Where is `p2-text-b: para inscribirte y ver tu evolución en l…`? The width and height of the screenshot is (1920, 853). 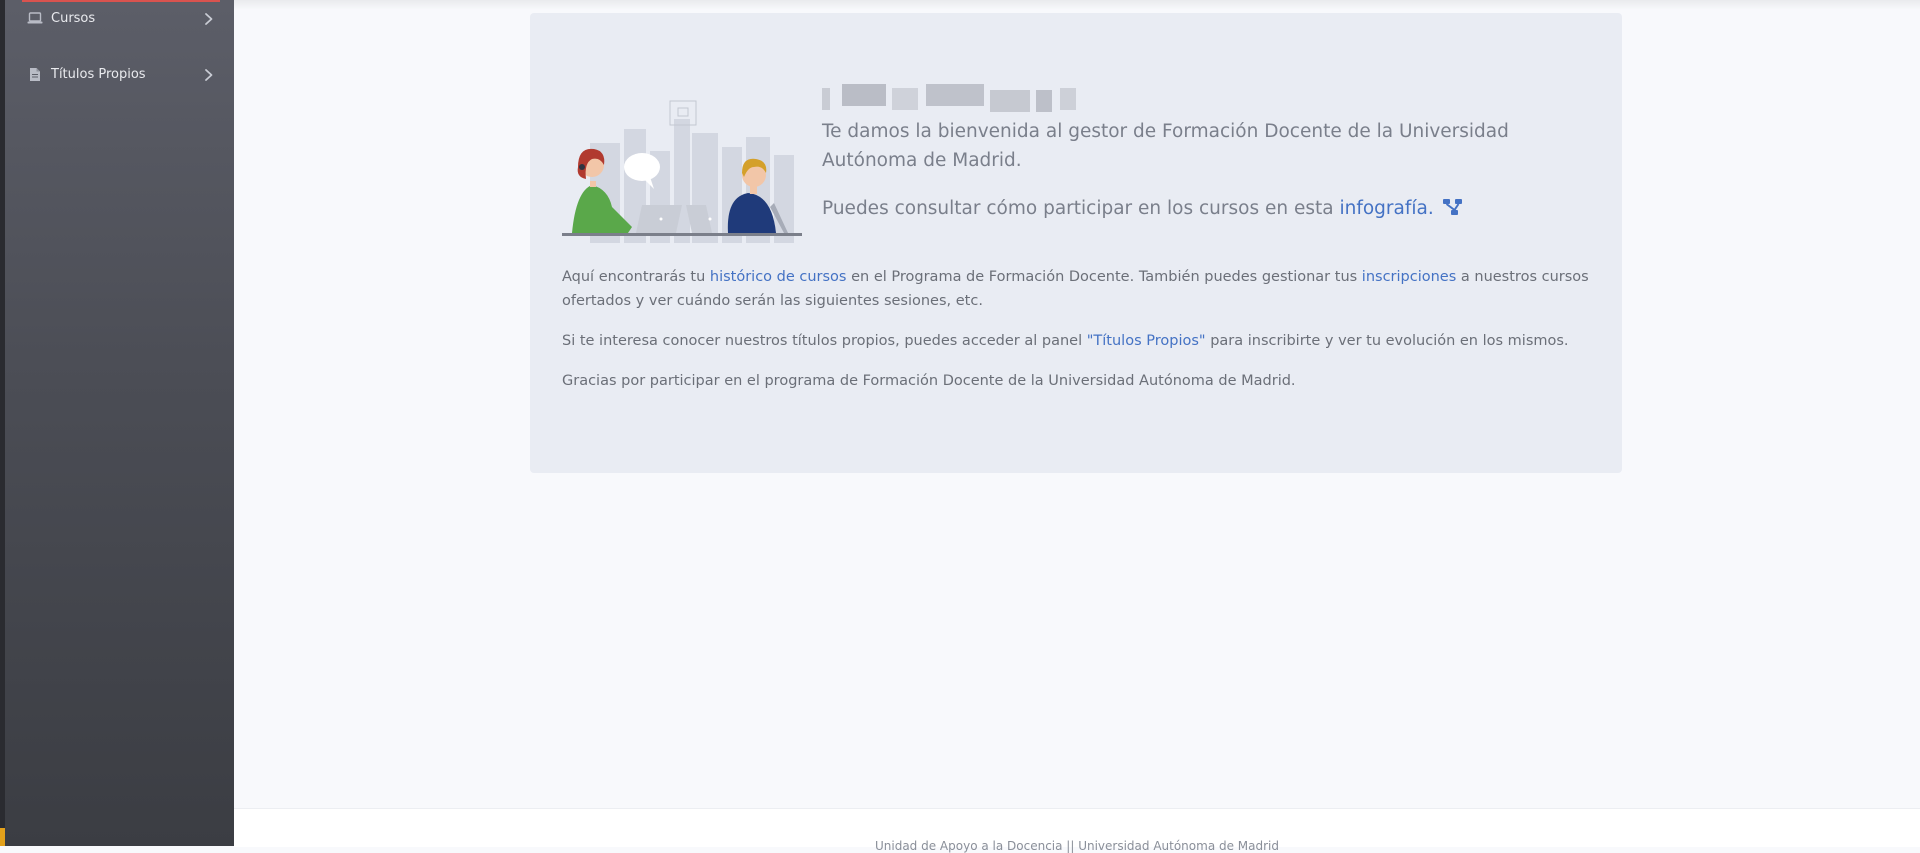
p2-text-b: para inscribirte y ver tu evolución en l… is located at coordinates (1389, 341).